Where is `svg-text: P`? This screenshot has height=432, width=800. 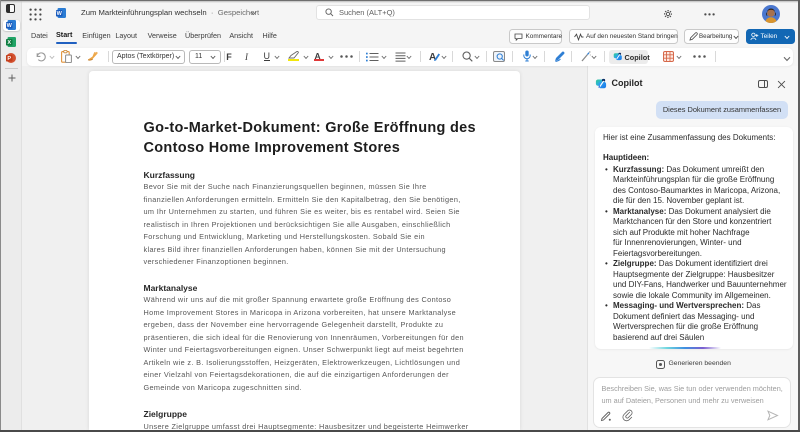 svg-text: P is located at coordinates (9, 59).